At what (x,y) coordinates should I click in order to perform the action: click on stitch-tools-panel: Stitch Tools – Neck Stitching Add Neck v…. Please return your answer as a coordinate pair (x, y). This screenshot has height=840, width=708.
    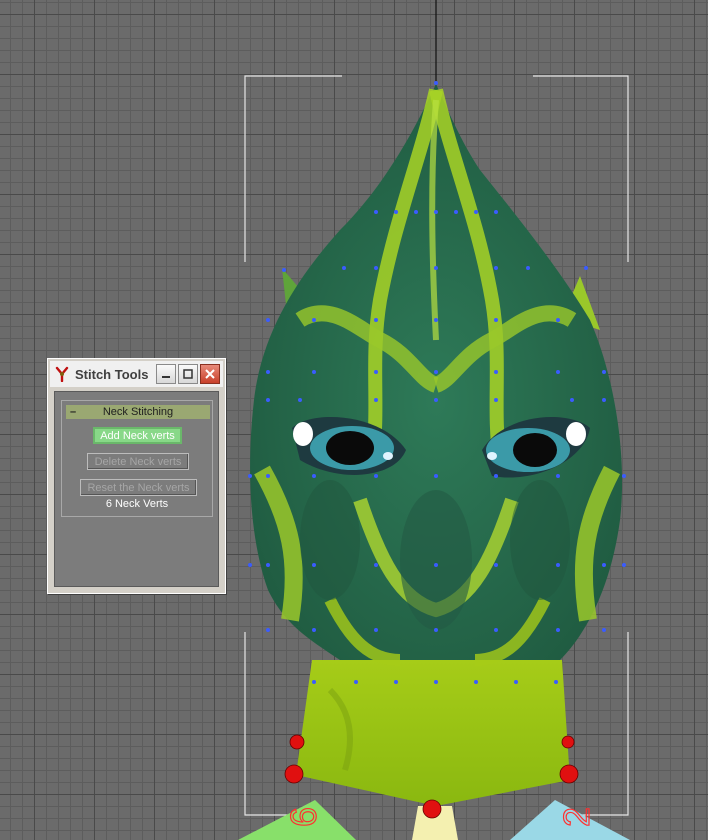
    Looking at the image, I should click on (136, 476).